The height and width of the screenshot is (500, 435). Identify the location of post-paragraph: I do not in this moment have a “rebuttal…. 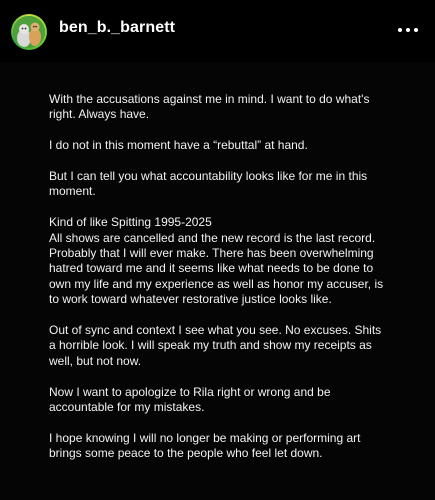
(178, 145).